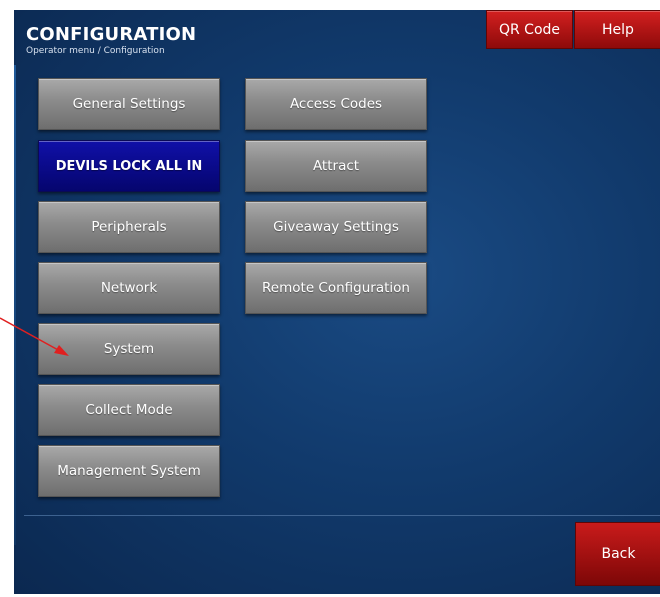 This screenshot has width=660, height=597. Describe the element at coordinates (129, 104) in the screenshot. I see `general-settings-button: General Settings` at that location.